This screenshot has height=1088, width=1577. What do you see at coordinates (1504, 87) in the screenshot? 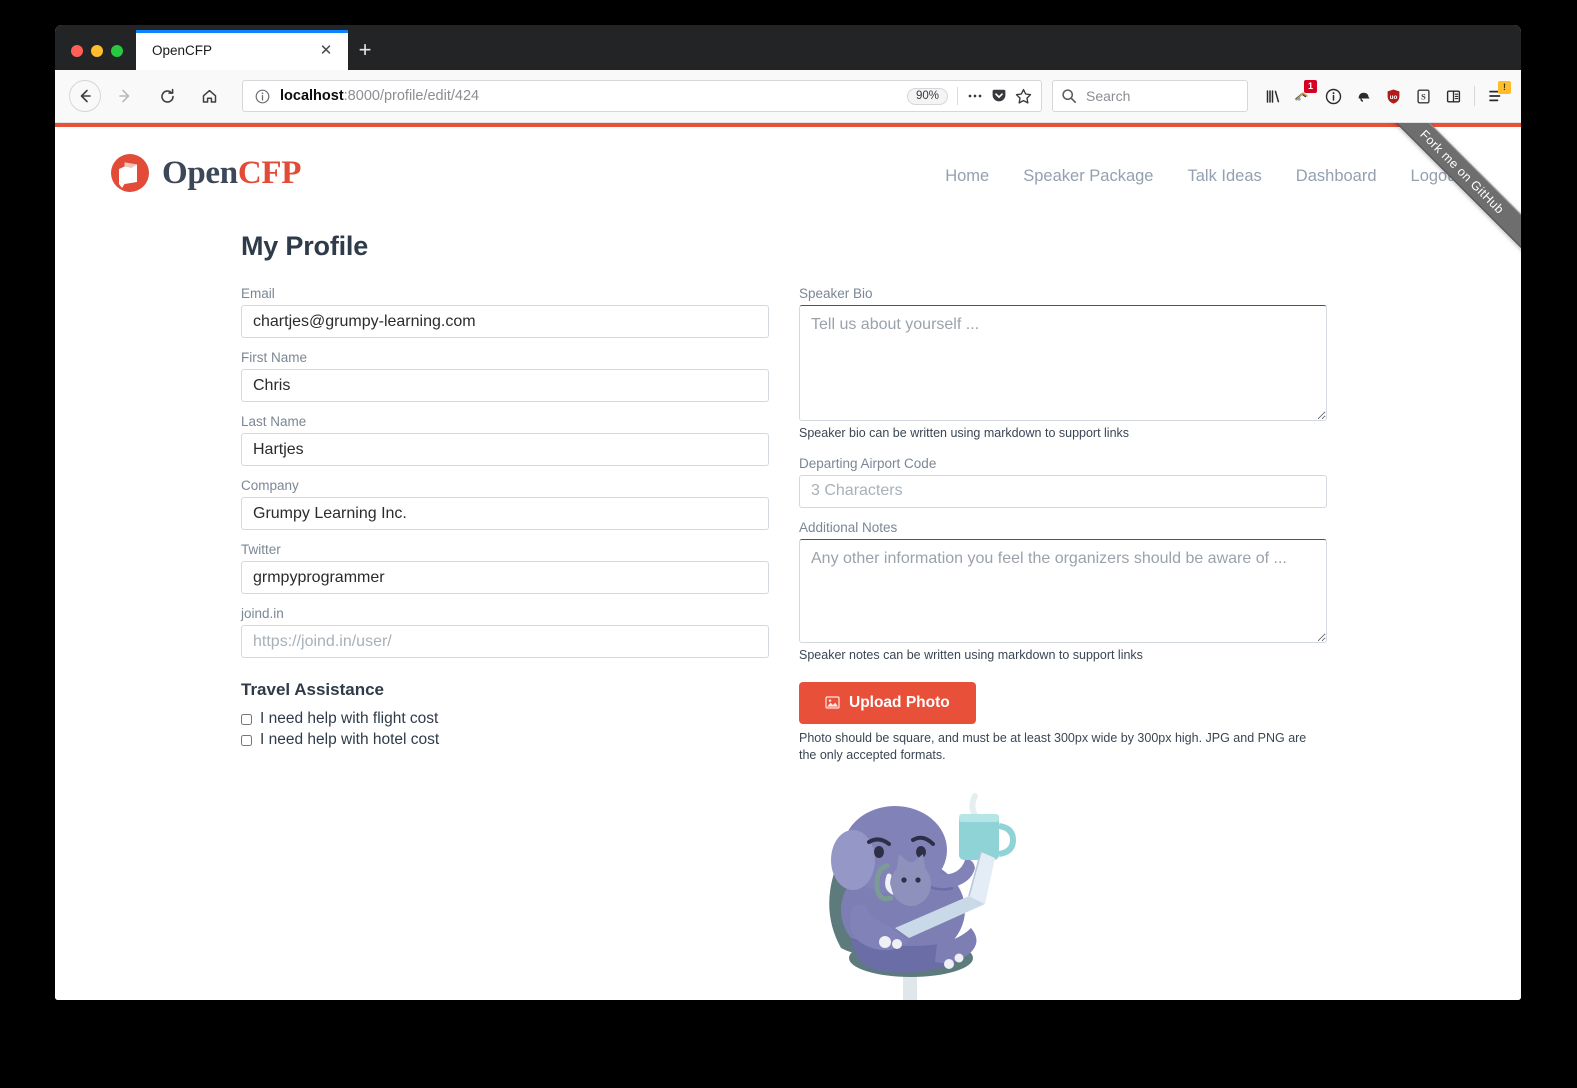
I see `menu-alert-badge: !` at bounding box center [1504, 87].